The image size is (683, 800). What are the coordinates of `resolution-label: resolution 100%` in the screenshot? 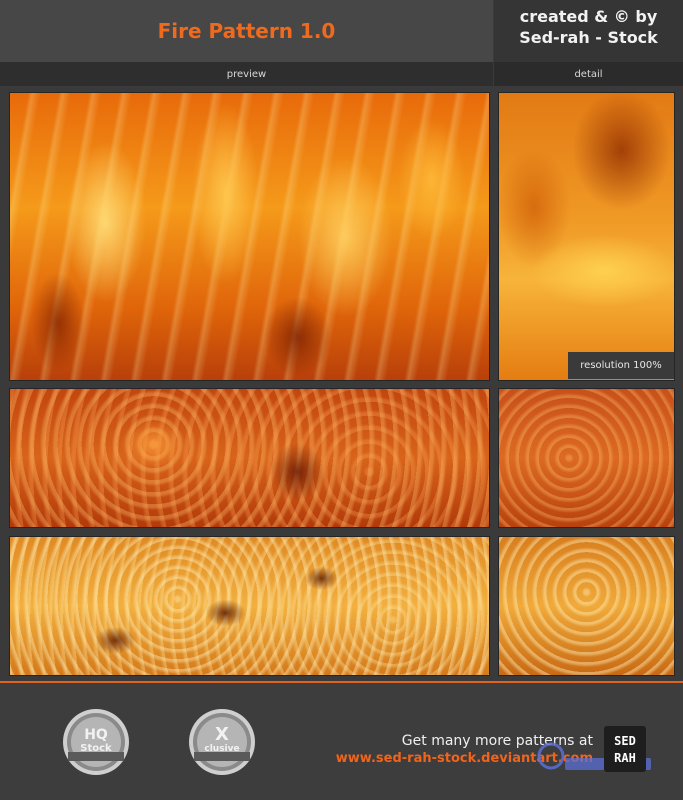 It's located at (621, 365).